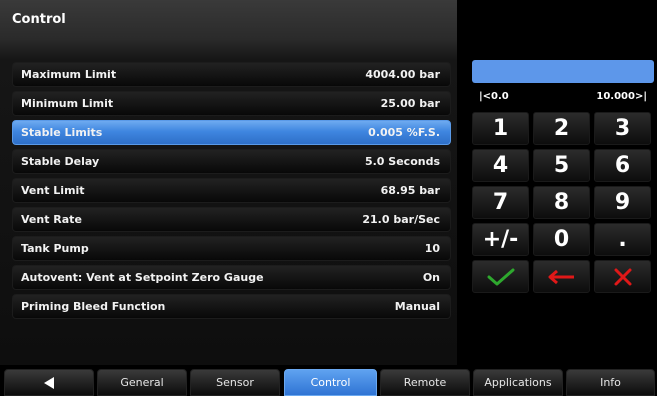 This screenshot has width=657, height=396. Describe the element at coordinates (500, 239) in the screenshot. I see `key-plus-minus: +/-` at that location.